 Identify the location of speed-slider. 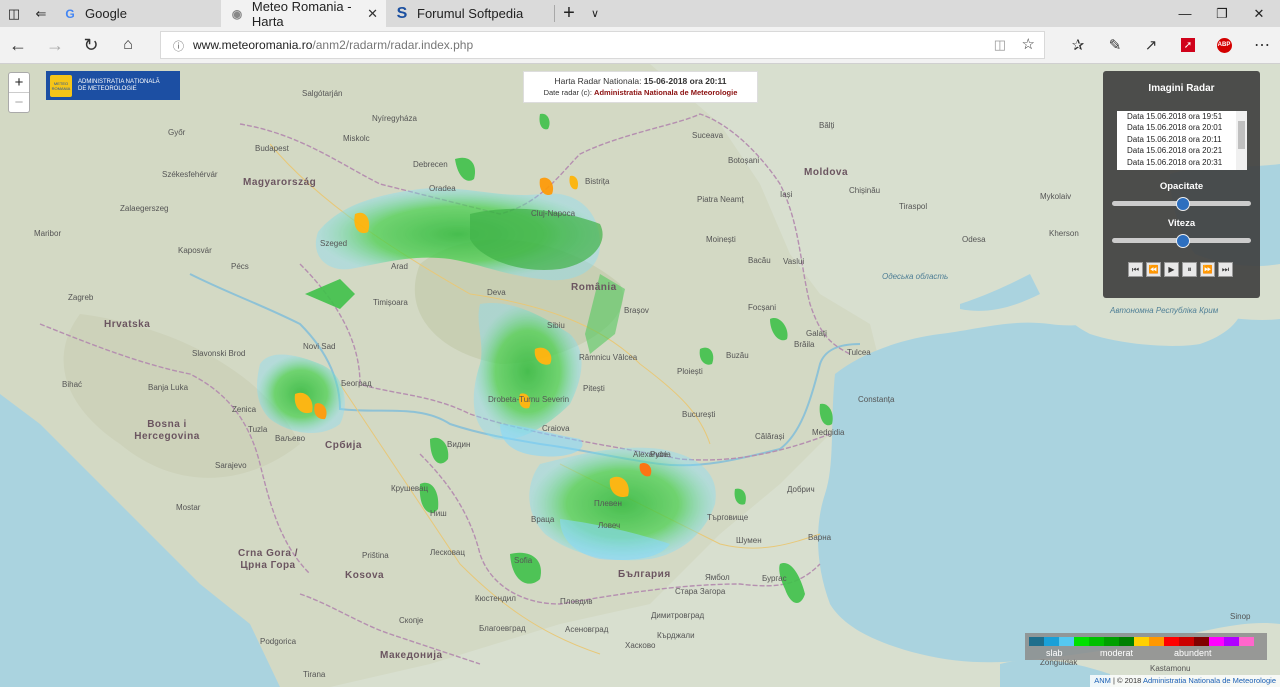
(1181, 241).